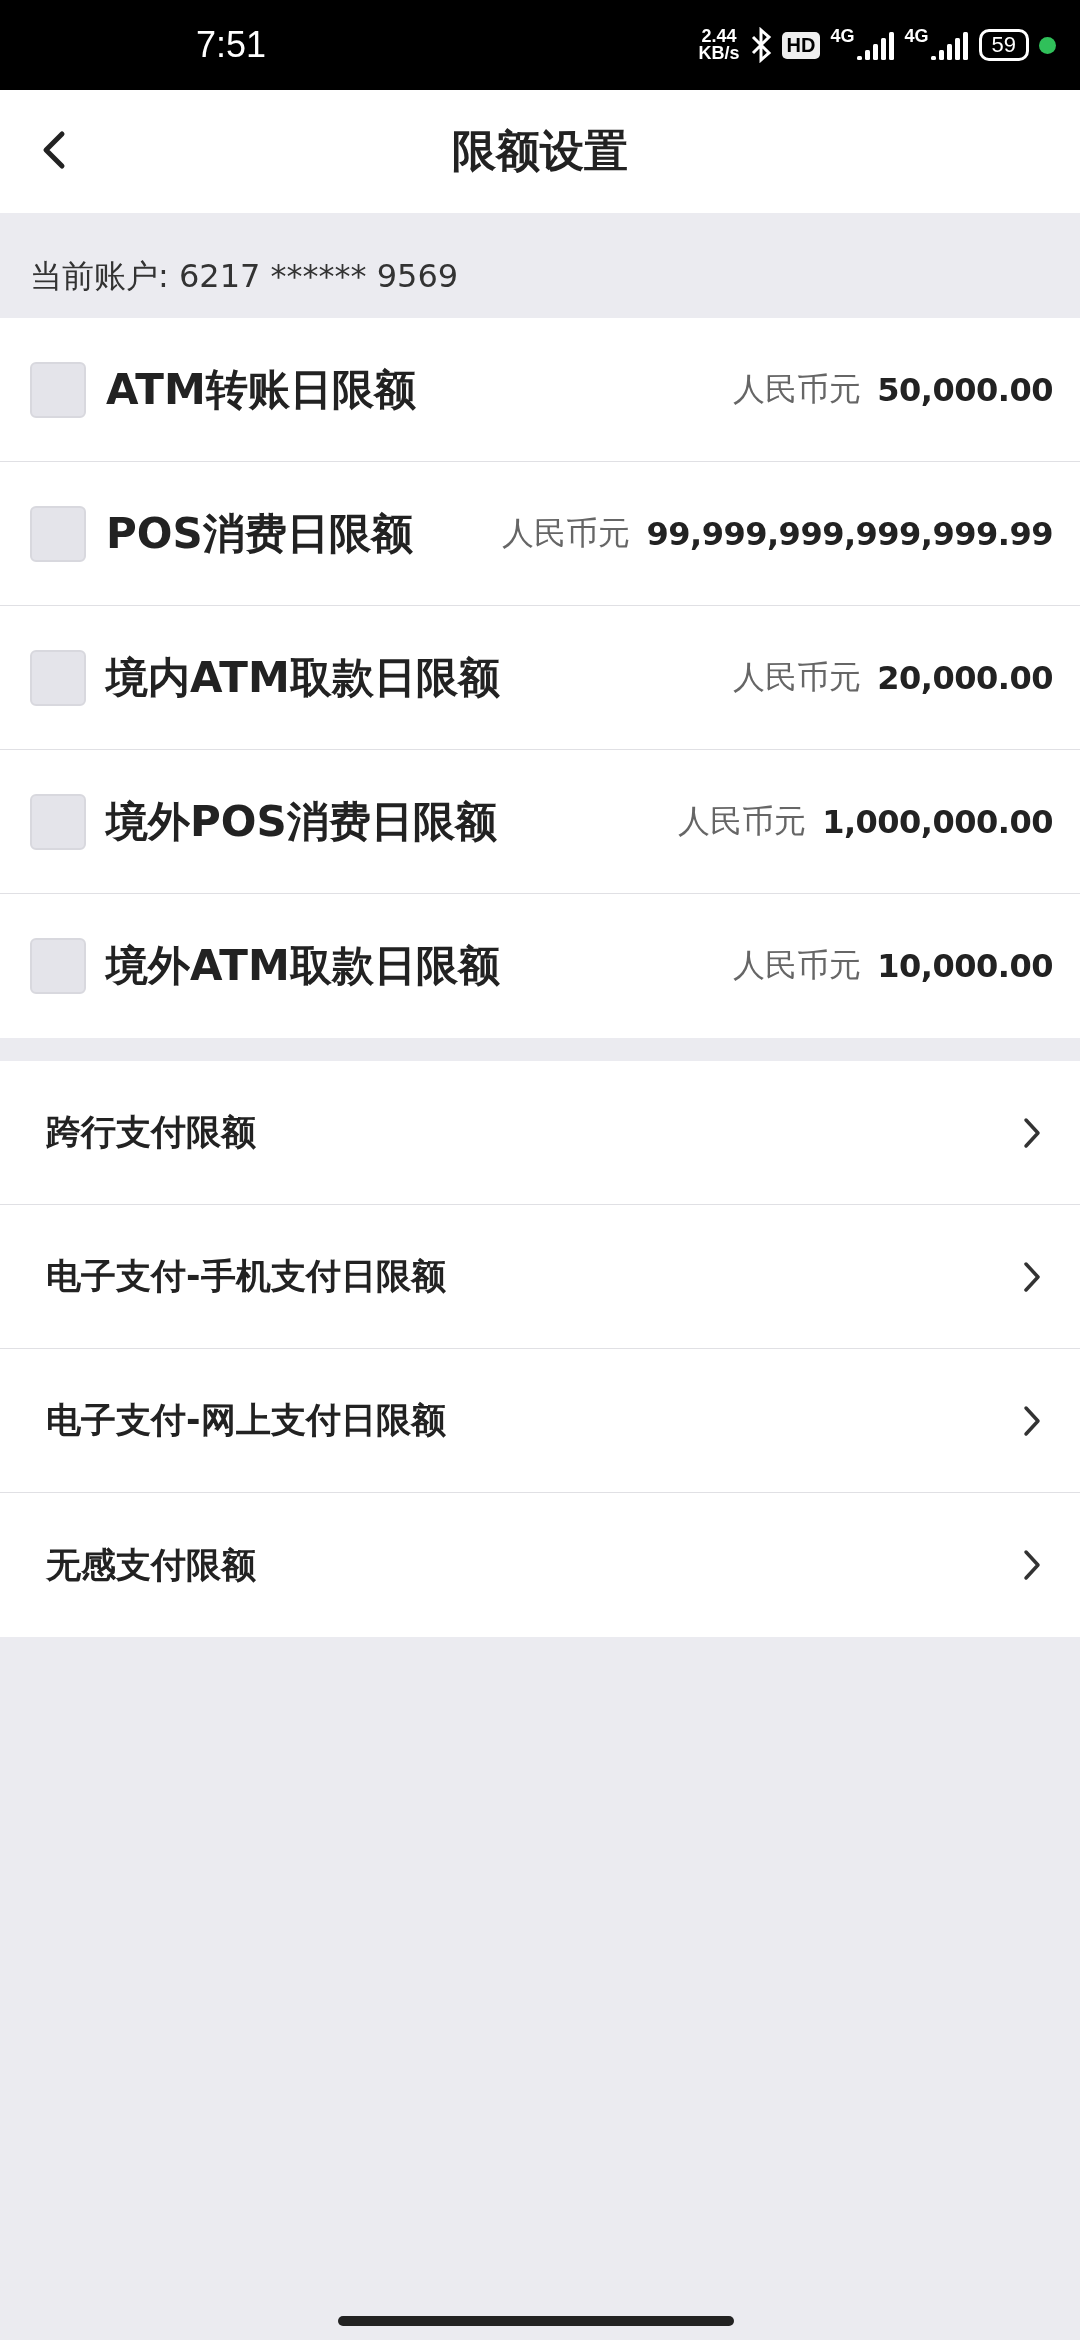 The width and height of the screenshot is (1080, 2340). What do you see at coordinates (937, 821) in the screenshot?
I see `limit-amount: 1,000,000.00` at bounding box center [937, 821].